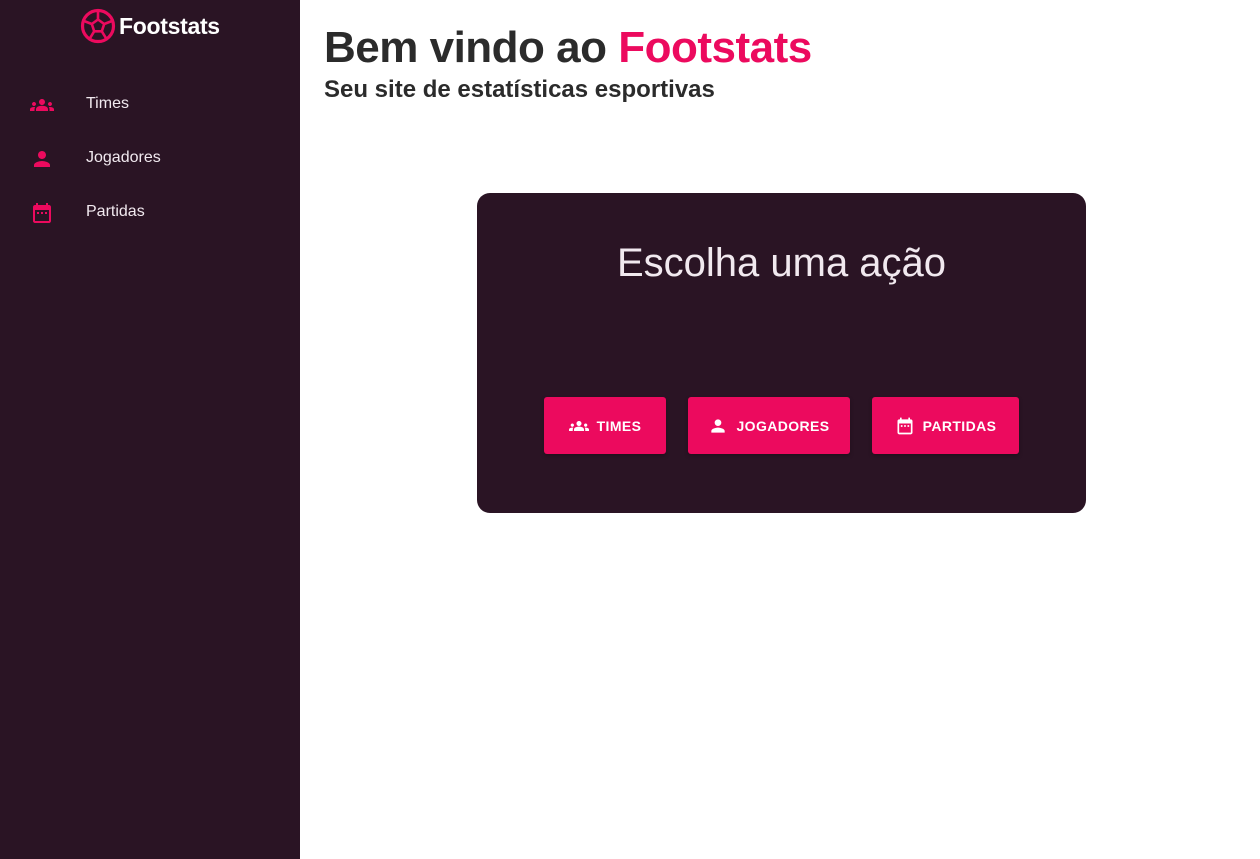 This screenshot has width=1260, height=859. Describe the element at coordinates (150, 105) in the screenshot. I see `sidebar-item-times: Times` at that location.